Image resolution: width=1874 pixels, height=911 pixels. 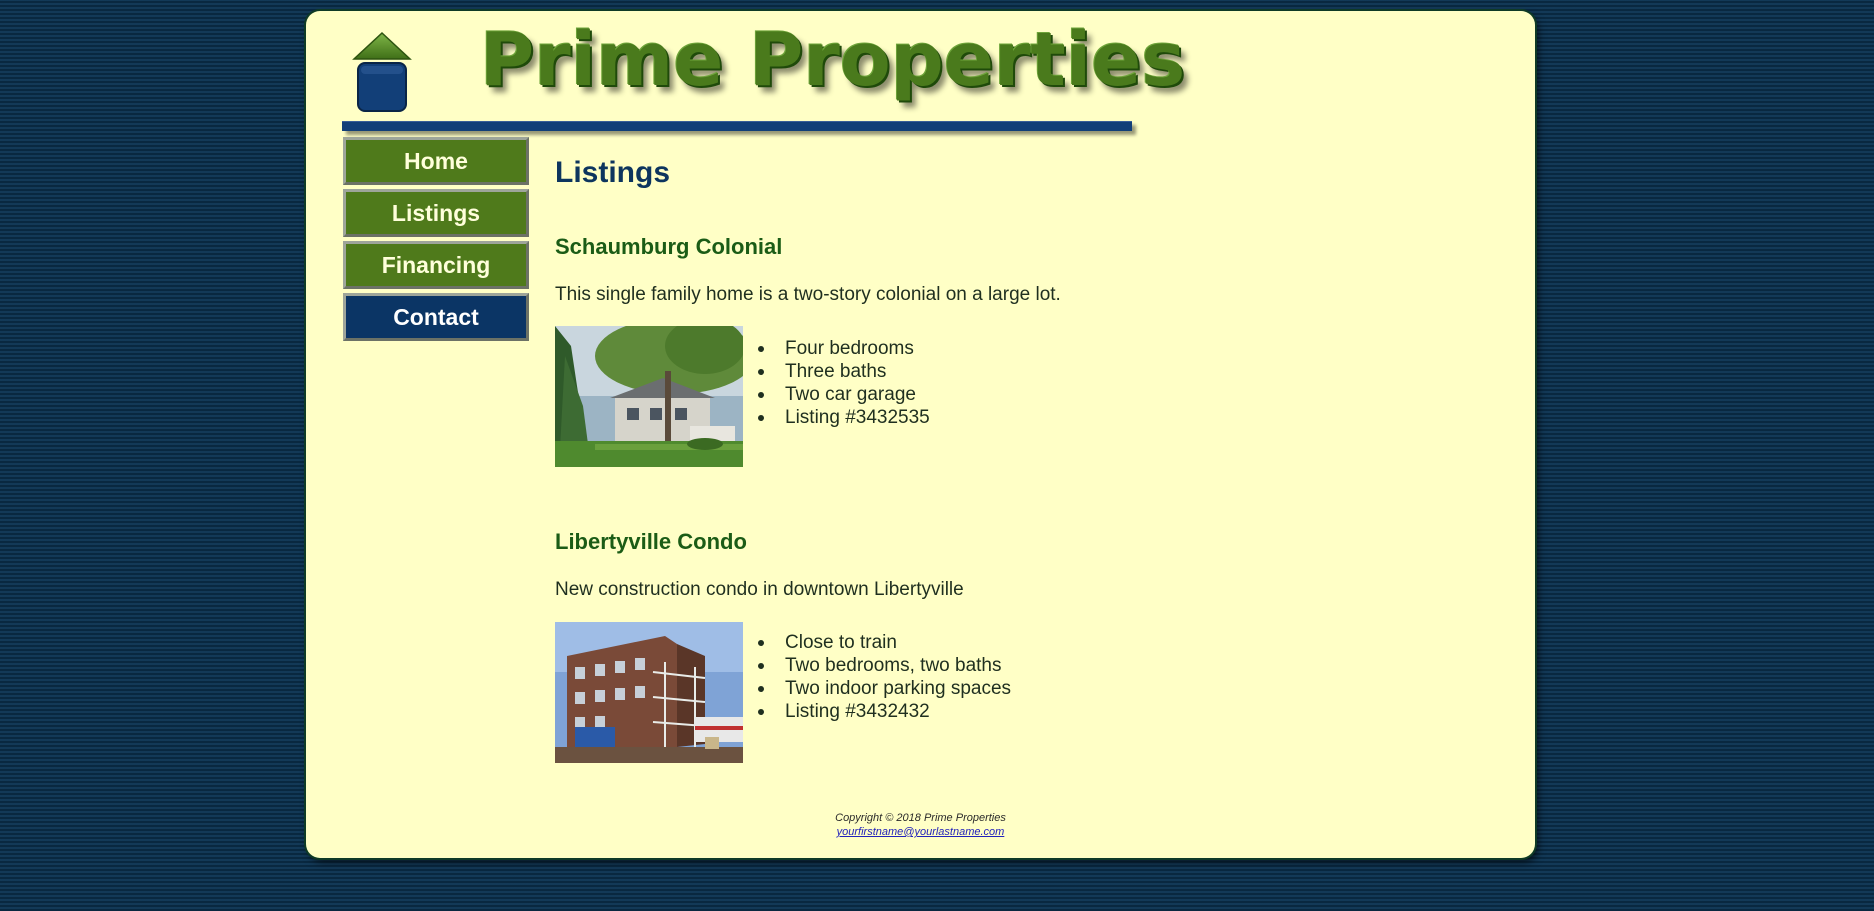 I want to click on list-item: Close to train, so click(x=883, y=642).